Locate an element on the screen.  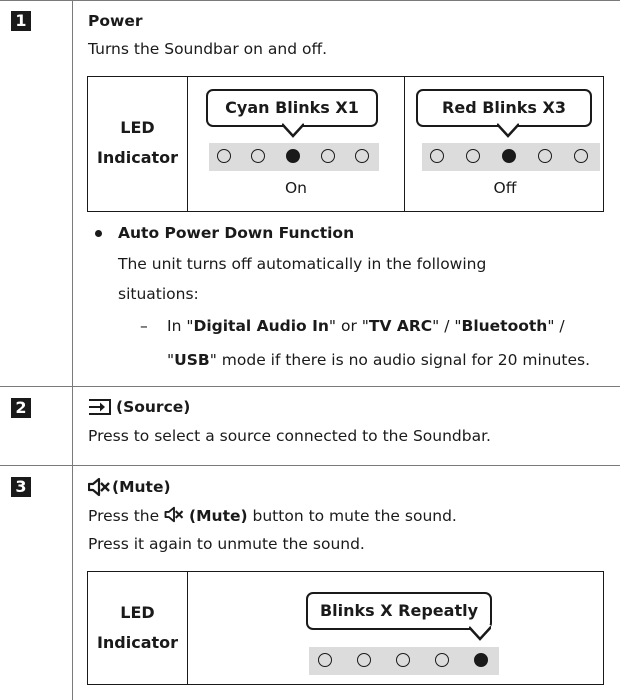
section-1-title: Power is located at coordinates (115, 21).